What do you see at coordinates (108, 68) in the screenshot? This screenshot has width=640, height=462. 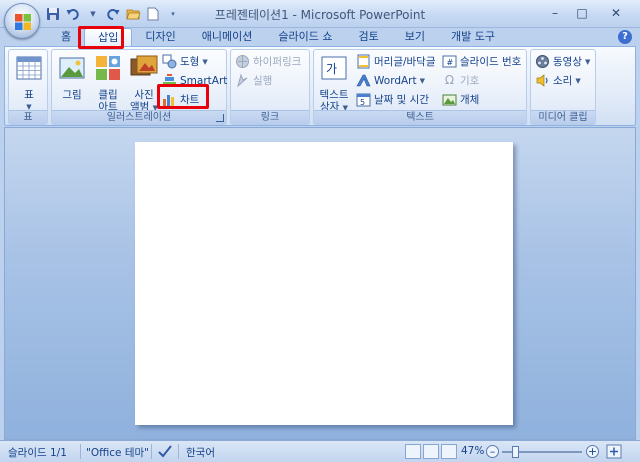 I see `clipart-icon` at bounding box center [108, 68].